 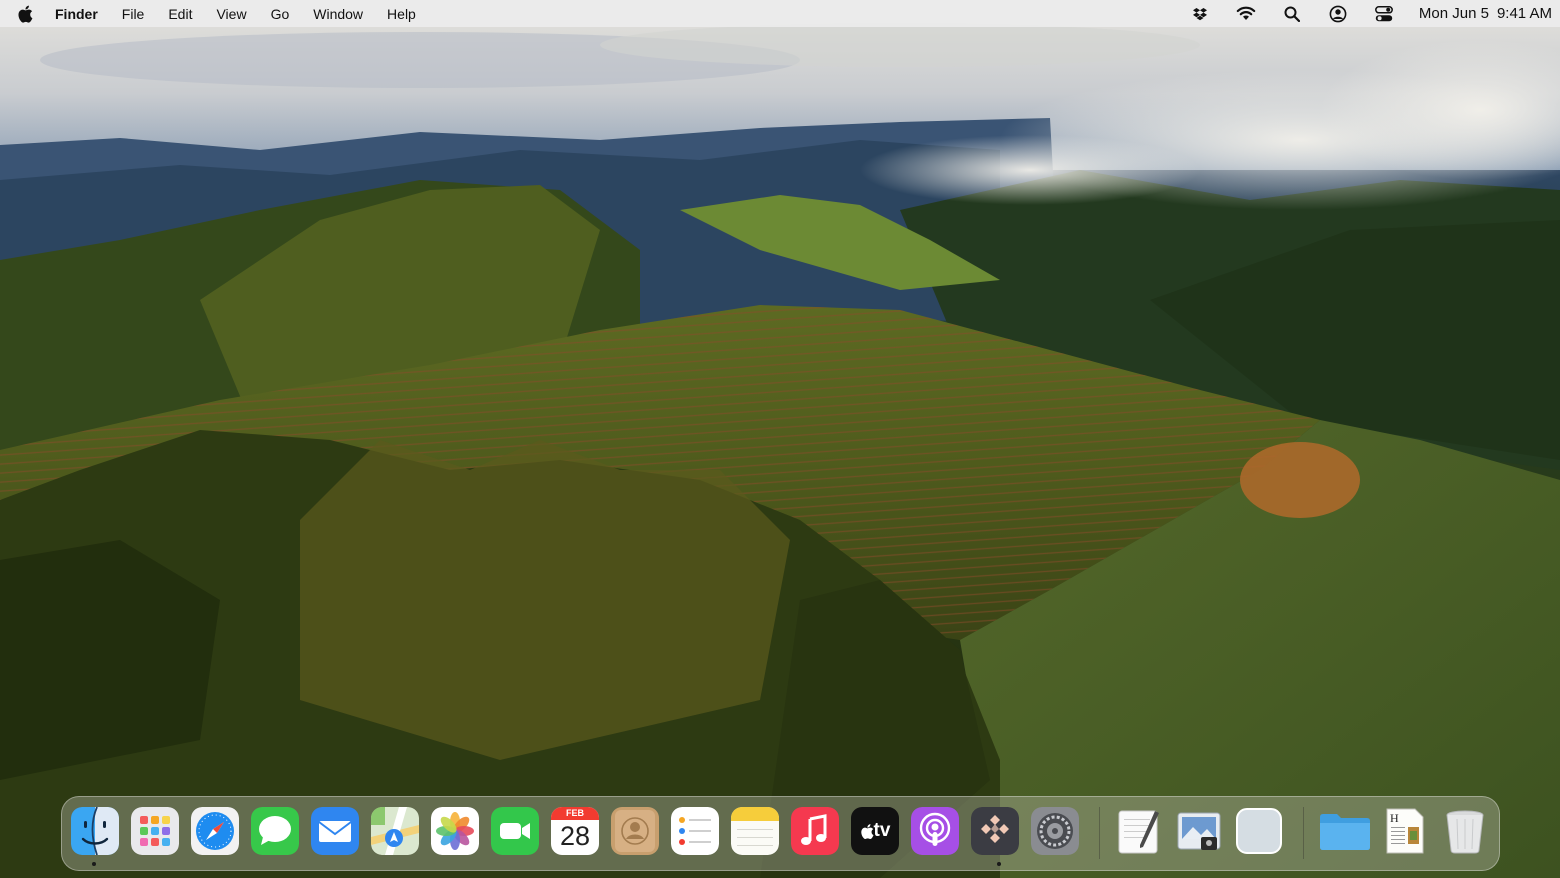 I want to click on dock-photos, so click(x=455, y=831).